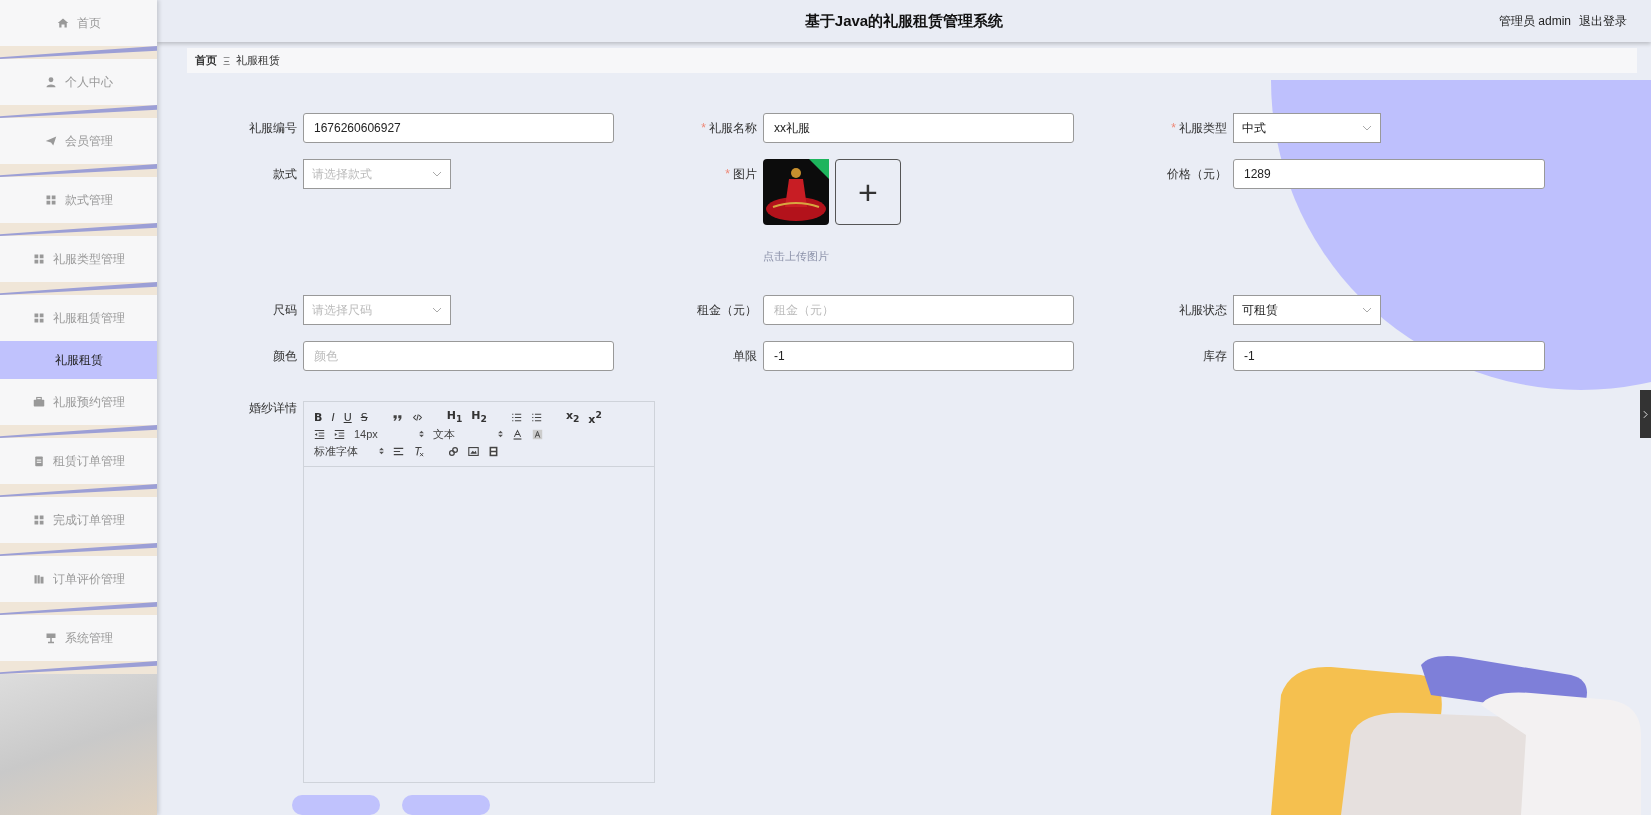  Describe the element at coordinates (285, 356) in the screenshot. I see `field-label: 颜色` at that location.